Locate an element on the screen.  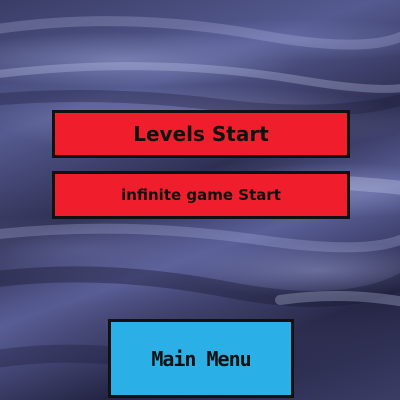
levels-start-button: Levels Start is located at coordinates (201, 134).